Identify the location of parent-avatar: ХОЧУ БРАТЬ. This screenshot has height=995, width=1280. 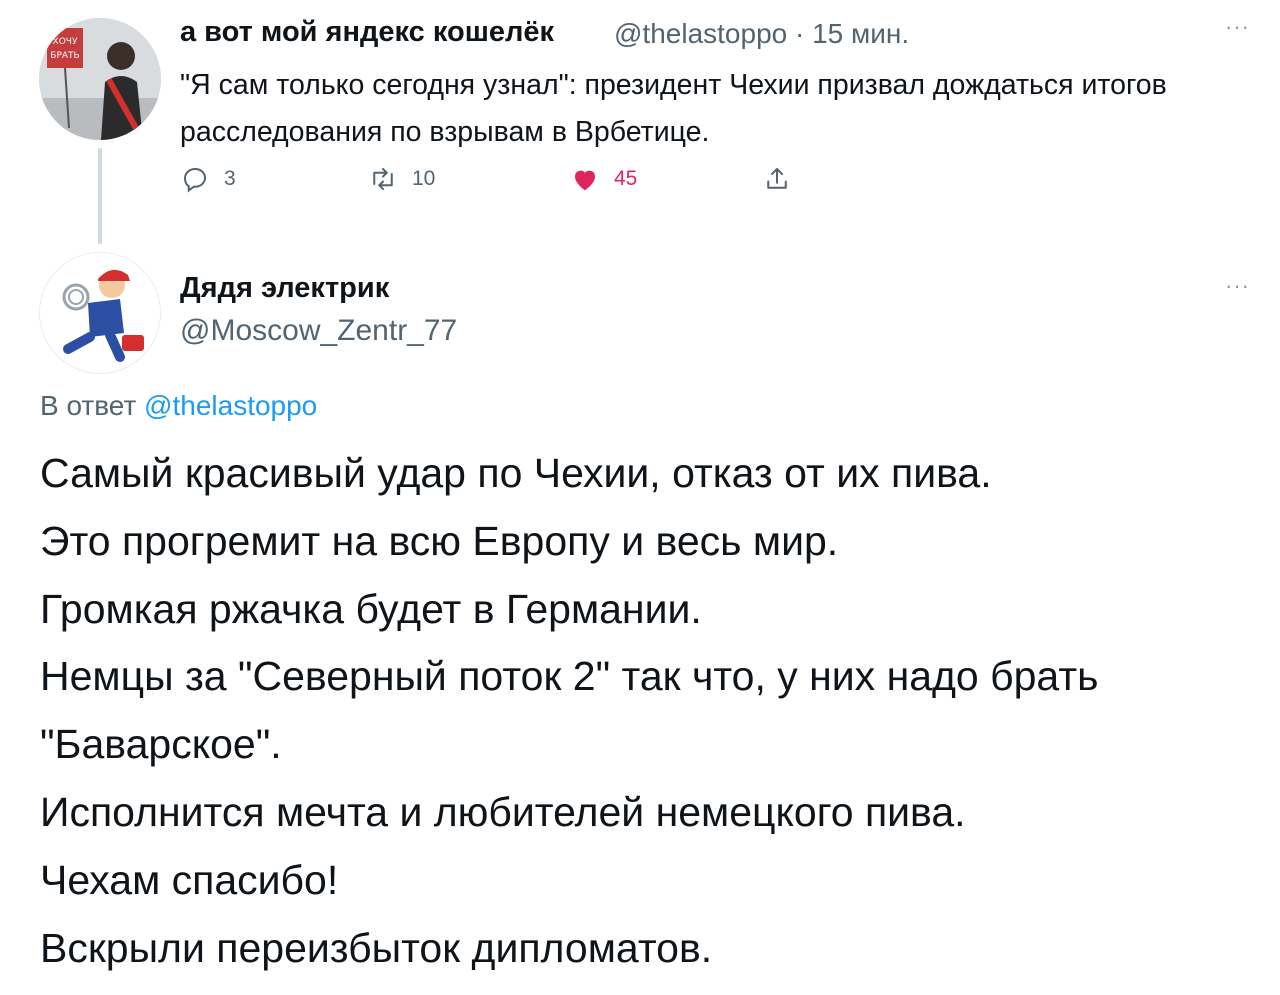
(100, 79).